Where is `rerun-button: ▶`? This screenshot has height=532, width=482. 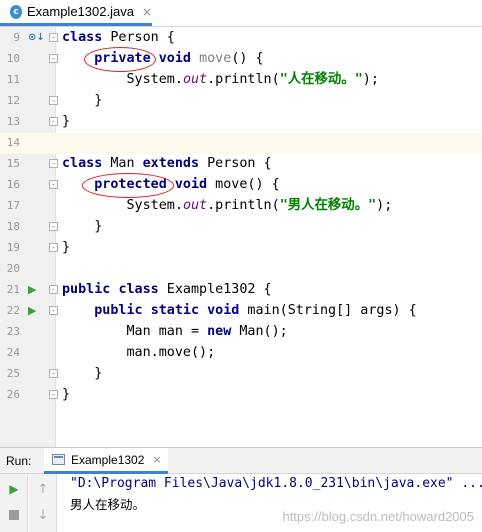
rerun-button: ▶ is located at coordinates (14, 489).